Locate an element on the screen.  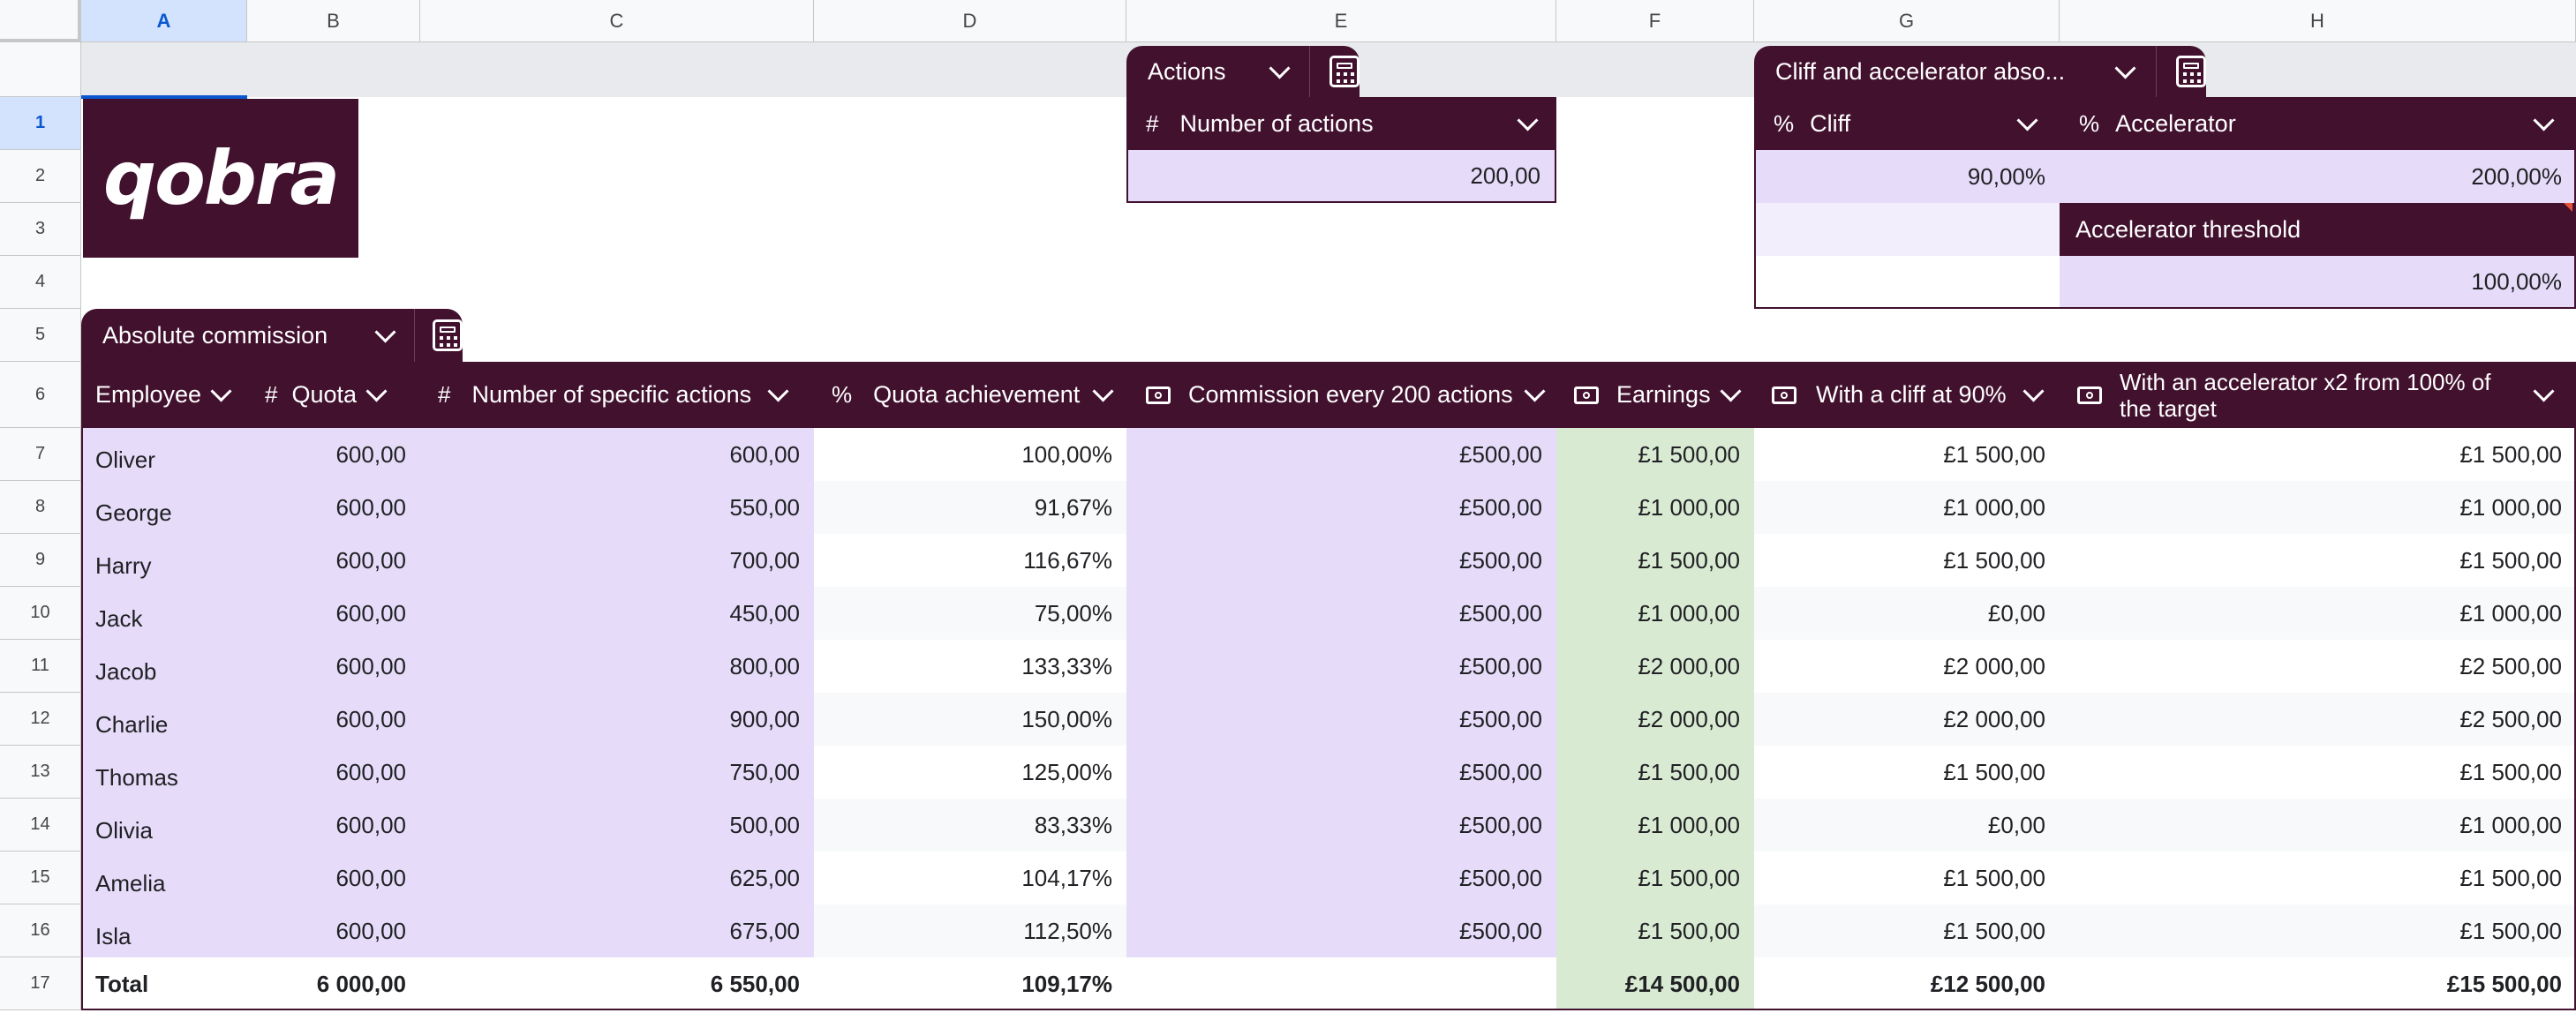
cell-actions: 750,00 is located at coordinates (617, 772).